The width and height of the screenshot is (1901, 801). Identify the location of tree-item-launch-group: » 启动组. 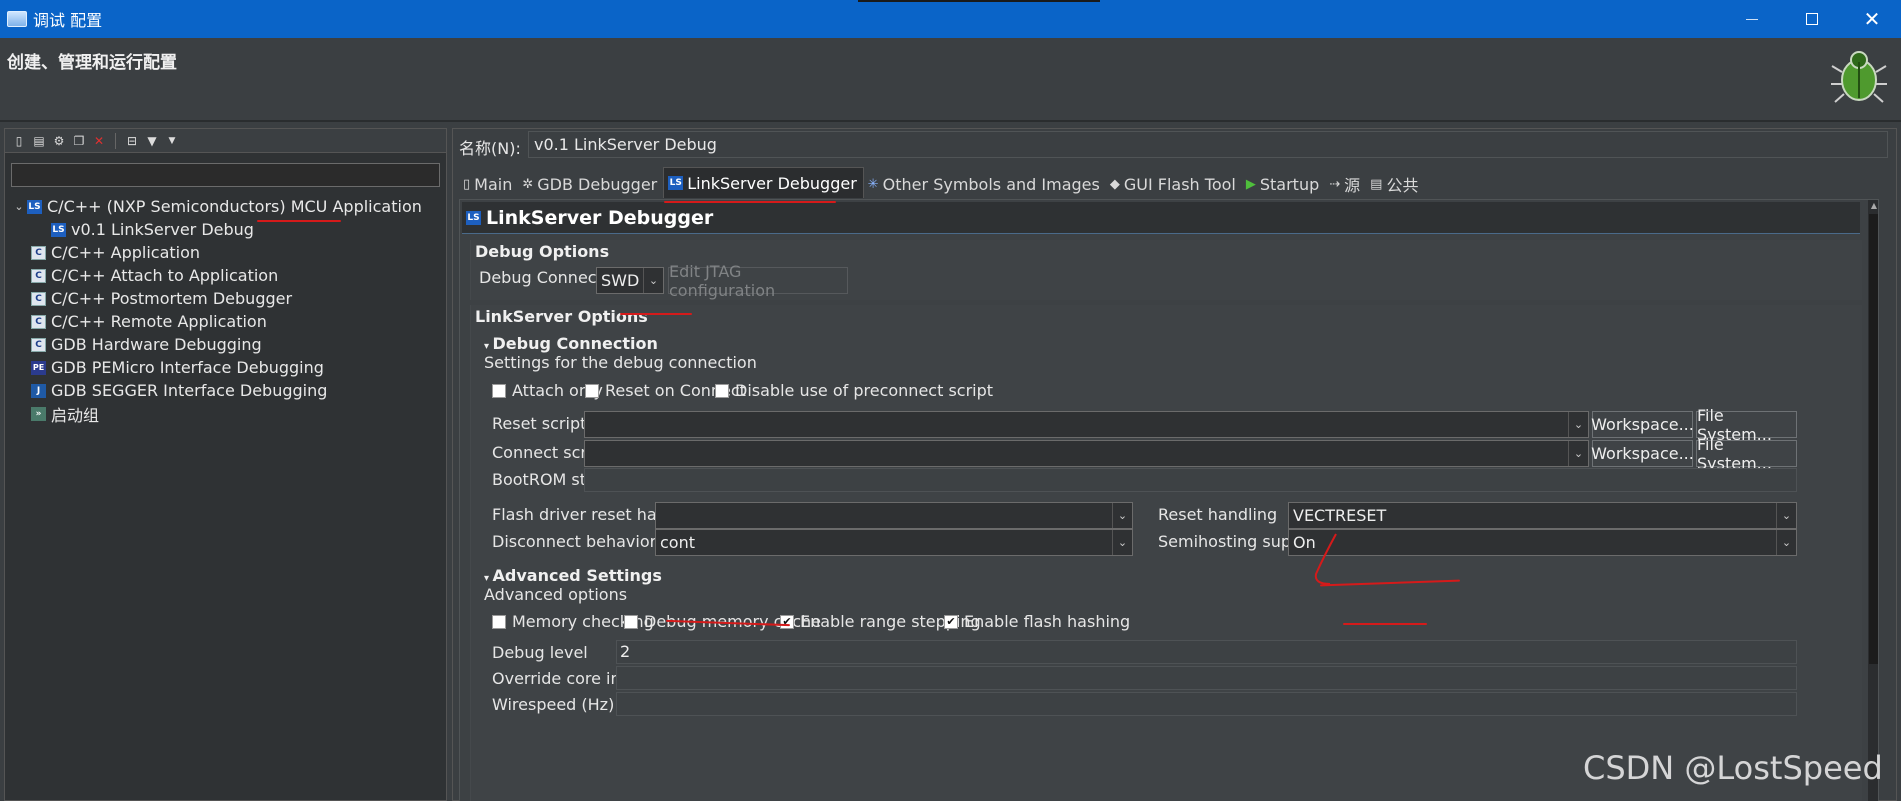
(225, 413).